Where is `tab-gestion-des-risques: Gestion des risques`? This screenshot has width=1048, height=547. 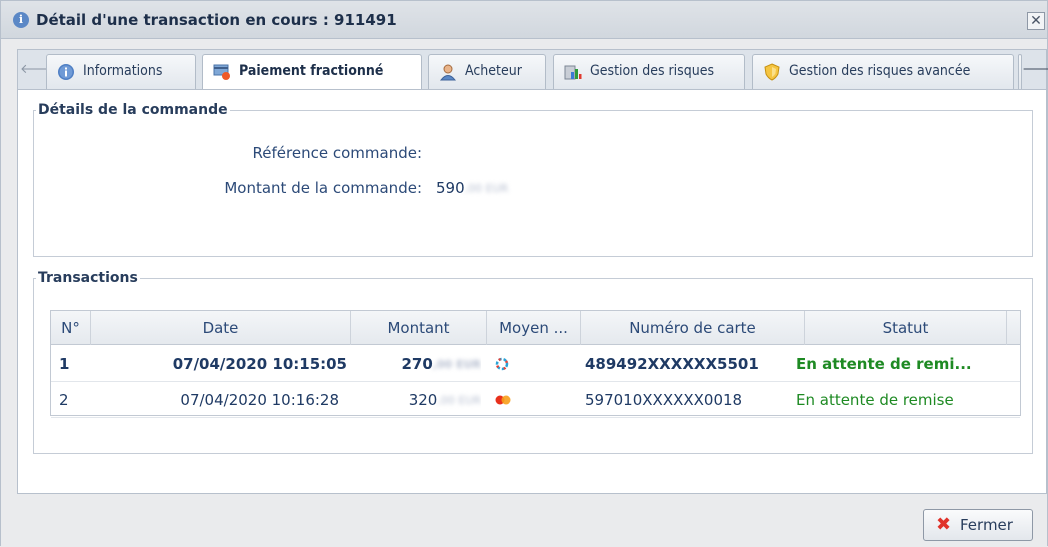
tab-gestion-des-risques: Gestion des risques is located at coordinates (649, 71).